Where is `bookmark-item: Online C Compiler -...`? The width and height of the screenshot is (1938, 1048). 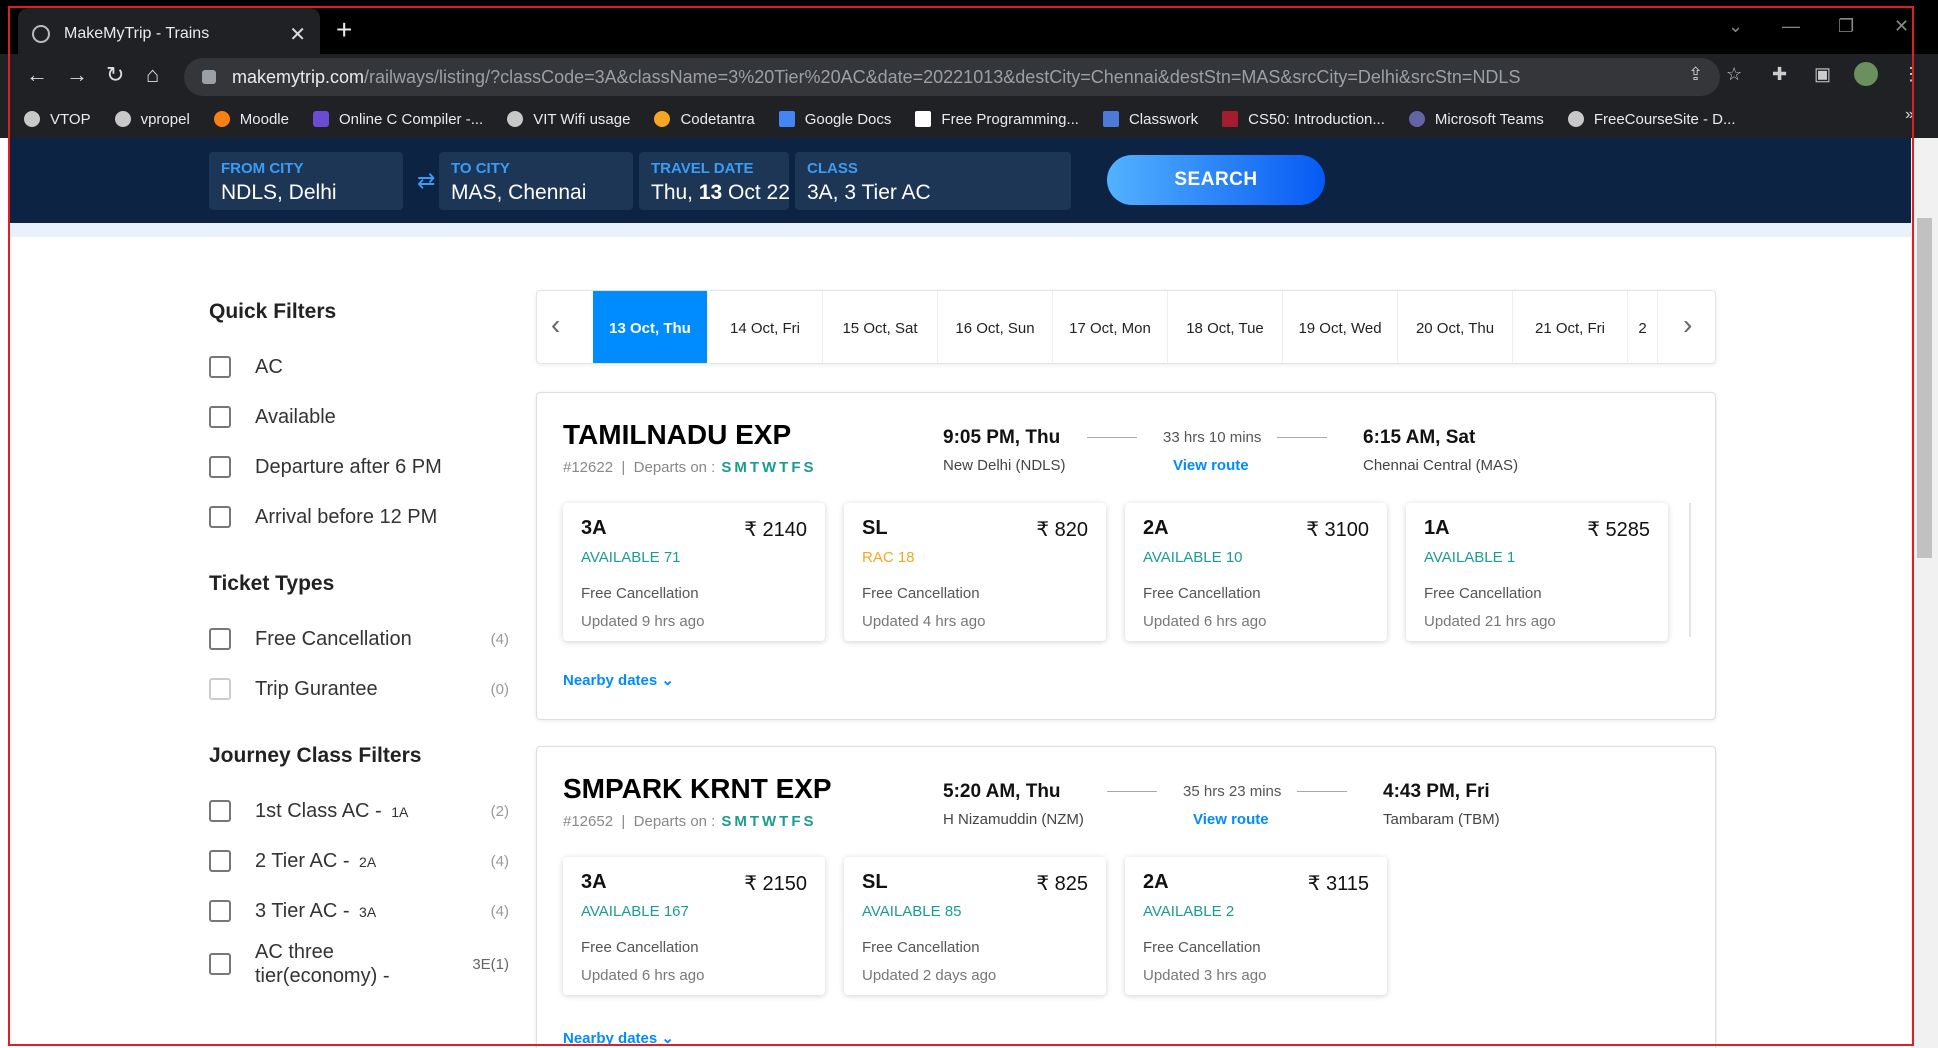 bookmark-item: Online C Compiler -... is located at coordinates (397, 119).